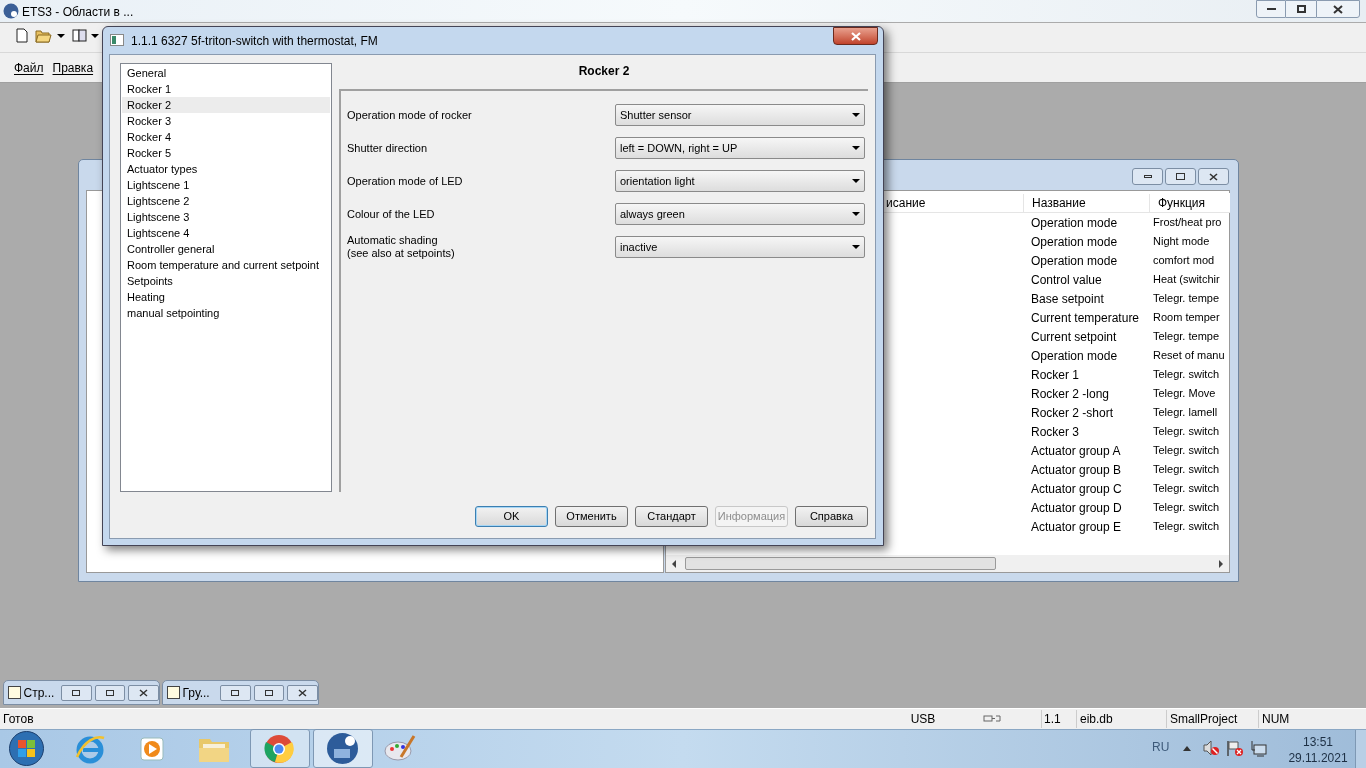 This screenshot has height=768, width=1366. Describe the element at coordinates (226, 137) in the screenshot. I see `page-list-item: Rocker 4` at that location.